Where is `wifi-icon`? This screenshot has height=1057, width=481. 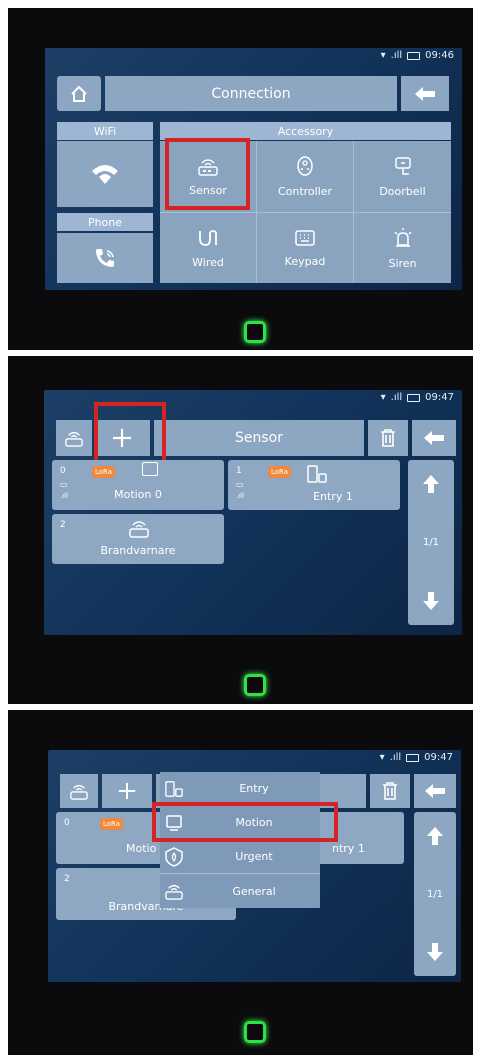 wifi-icon is located at coordinates (105, 174).